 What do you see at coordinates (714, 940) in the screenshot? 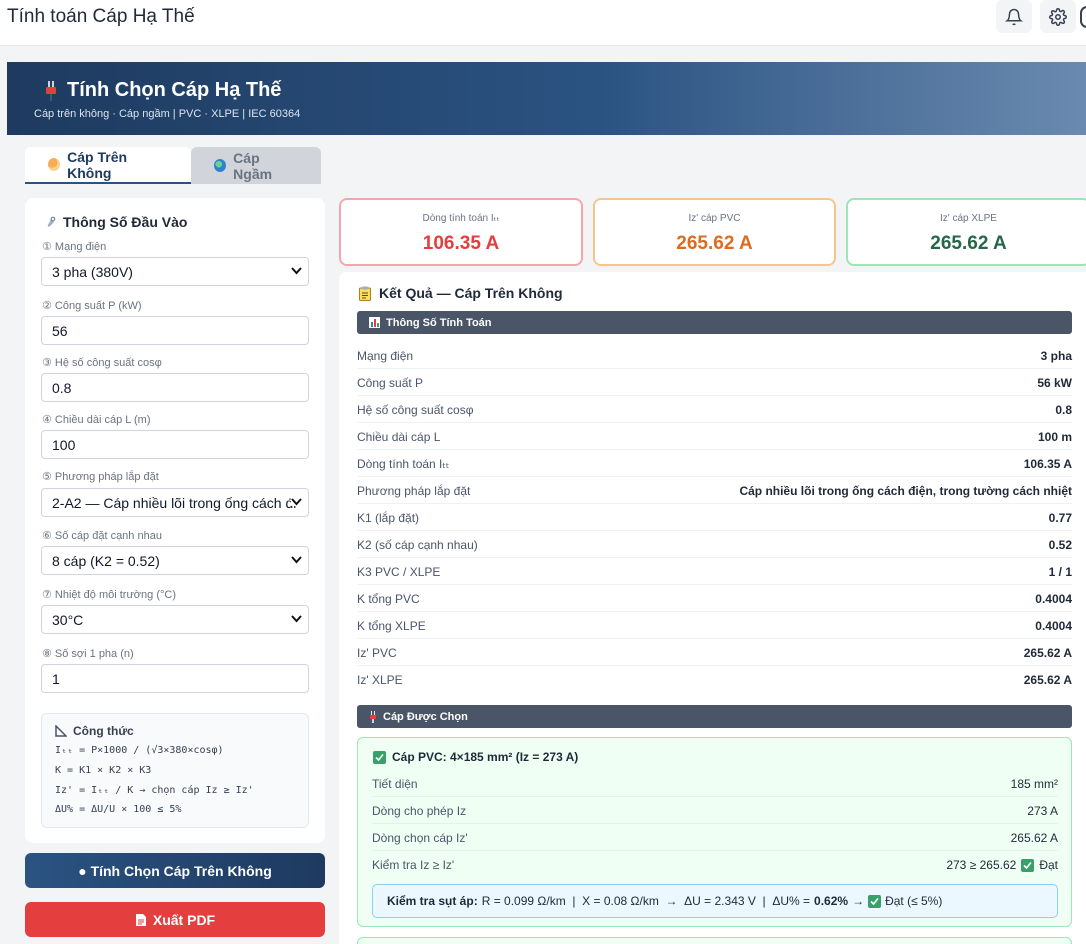
I see `selected-cable-card-xlpe` at bounding box center [714, 940].